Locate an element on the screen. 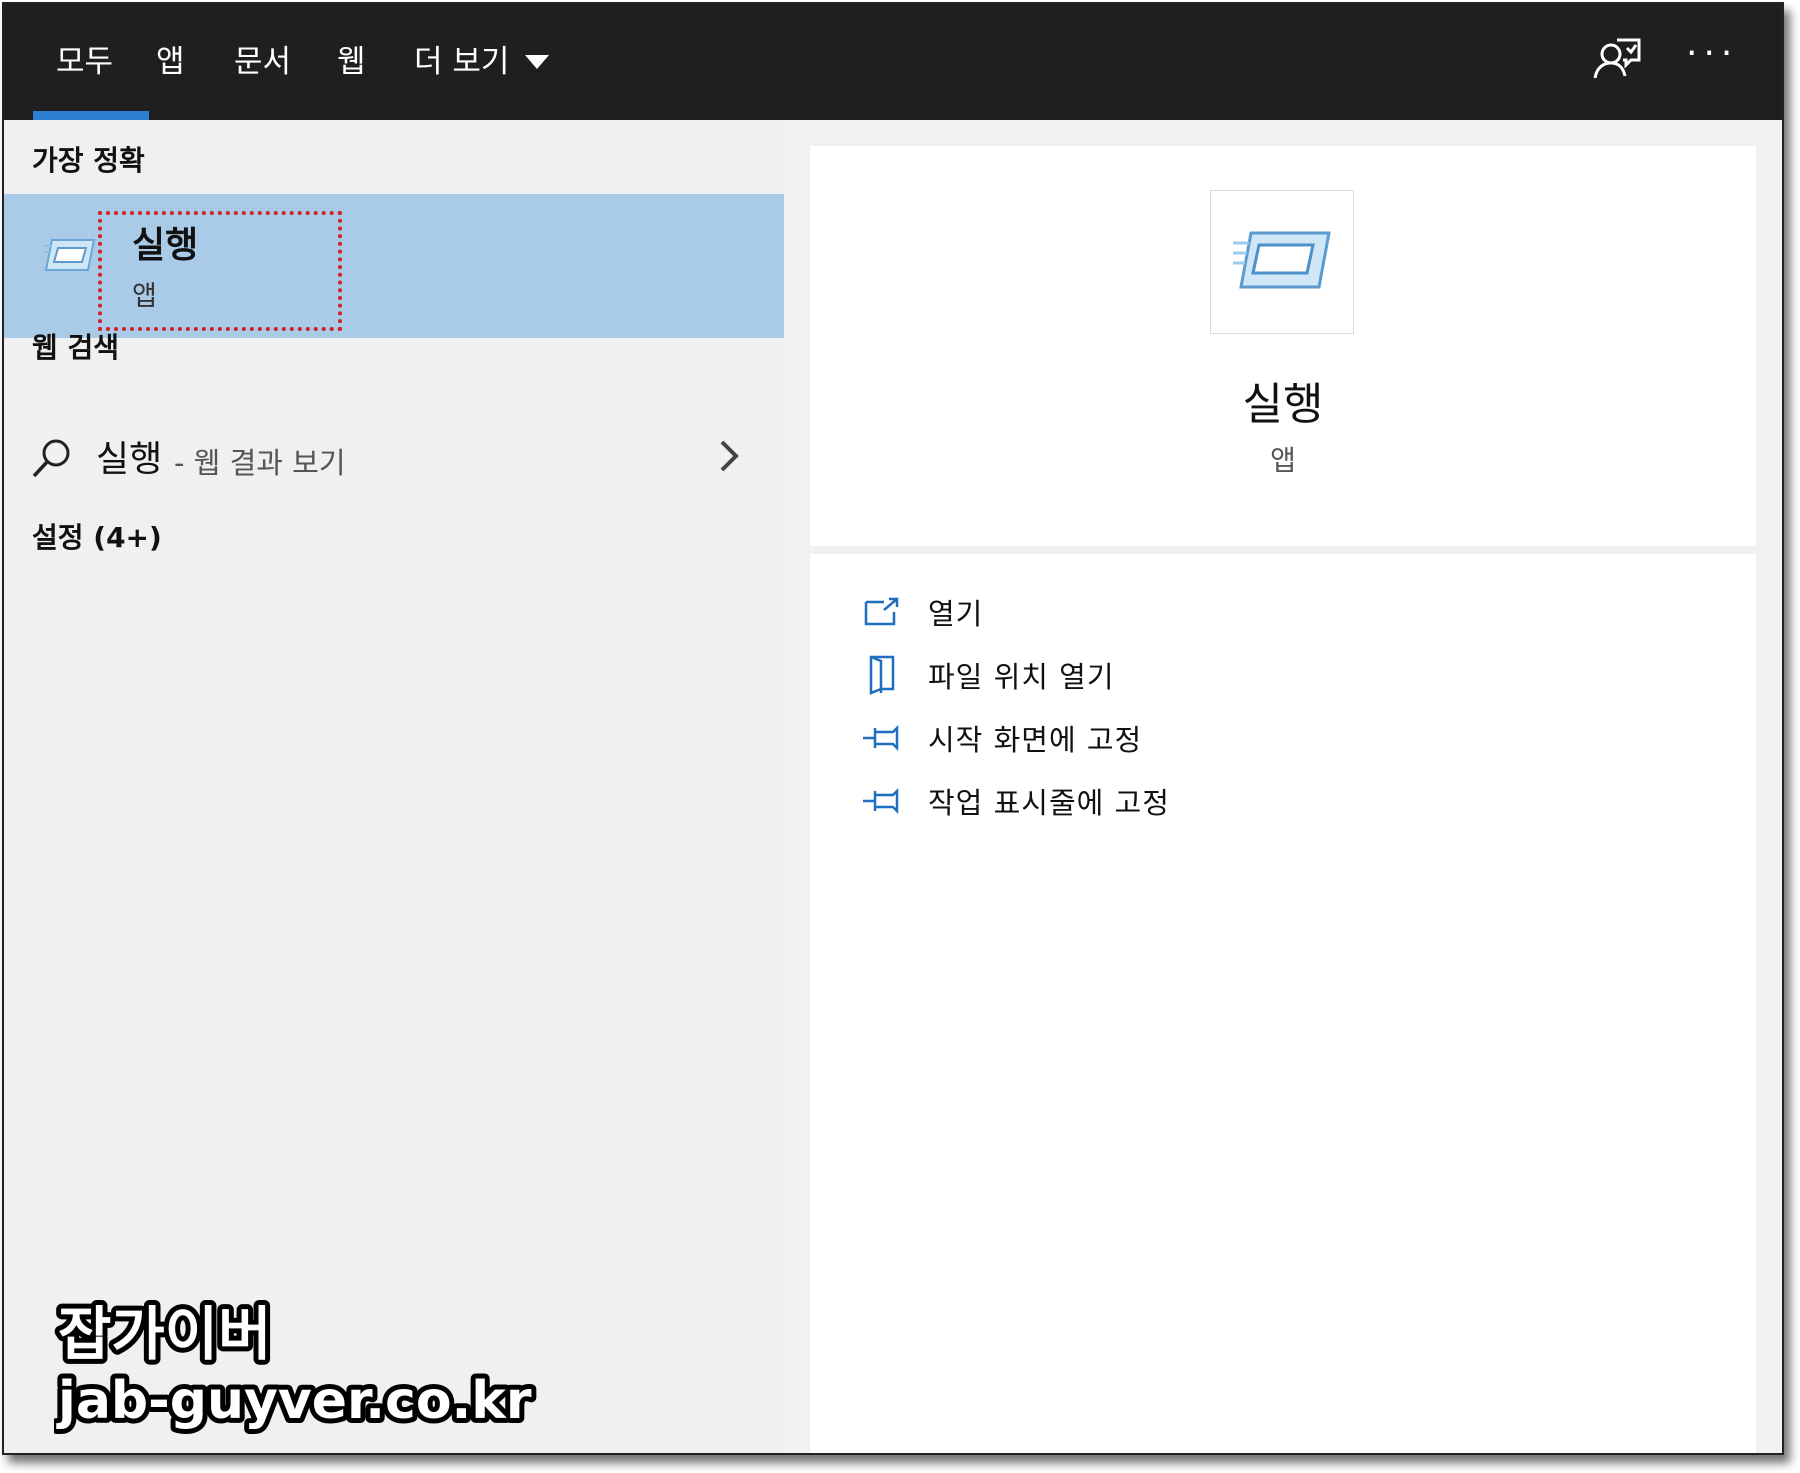  action-open: 열기 is located at coordinates (922, 612).